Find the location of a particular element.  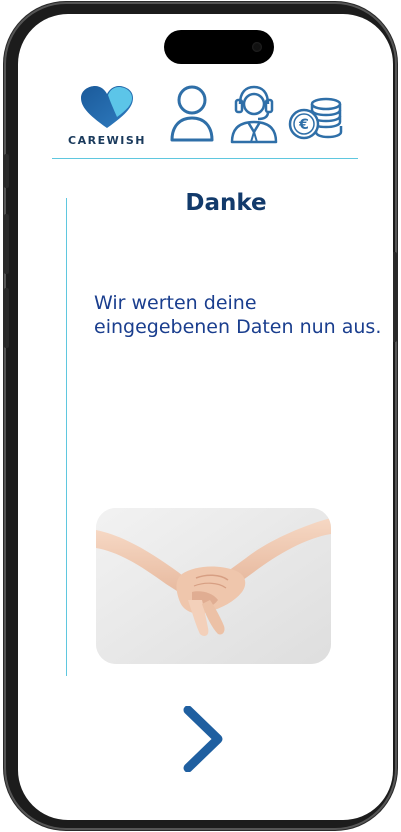

heart-logo-icon is located at coordinates (107, 107).